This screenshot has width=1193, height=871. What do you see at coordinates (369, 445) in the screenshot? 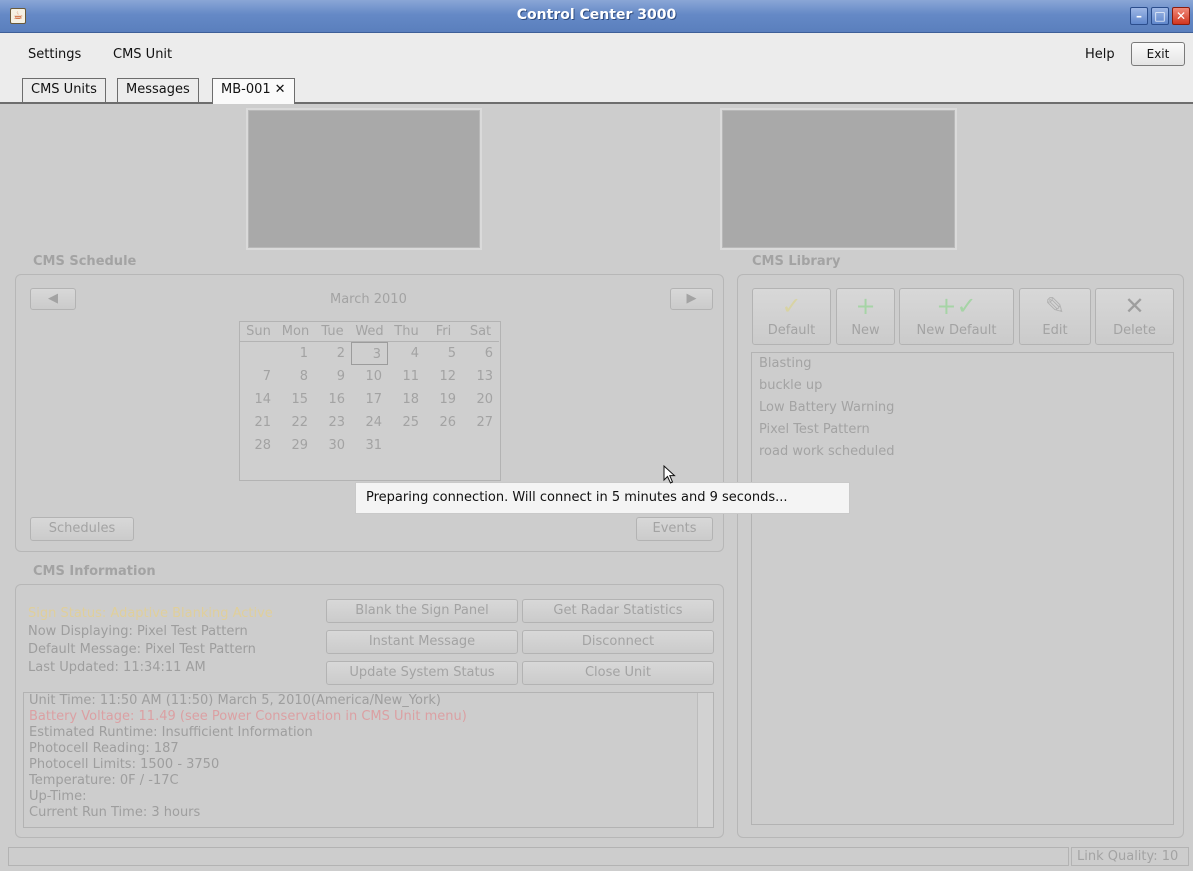
I see `calendar-day: 31` at bounding box center [369, 445].